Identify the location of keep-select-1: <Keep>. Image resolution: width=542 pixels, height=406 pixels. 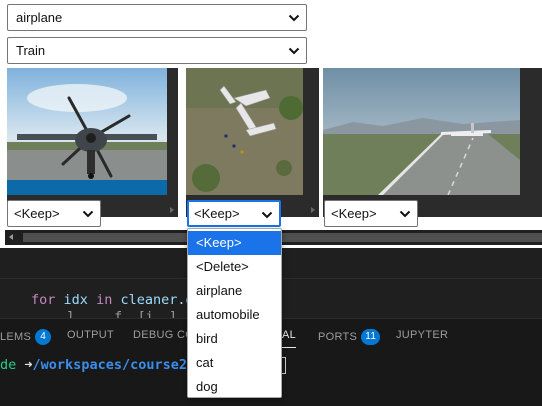
(54, 213).